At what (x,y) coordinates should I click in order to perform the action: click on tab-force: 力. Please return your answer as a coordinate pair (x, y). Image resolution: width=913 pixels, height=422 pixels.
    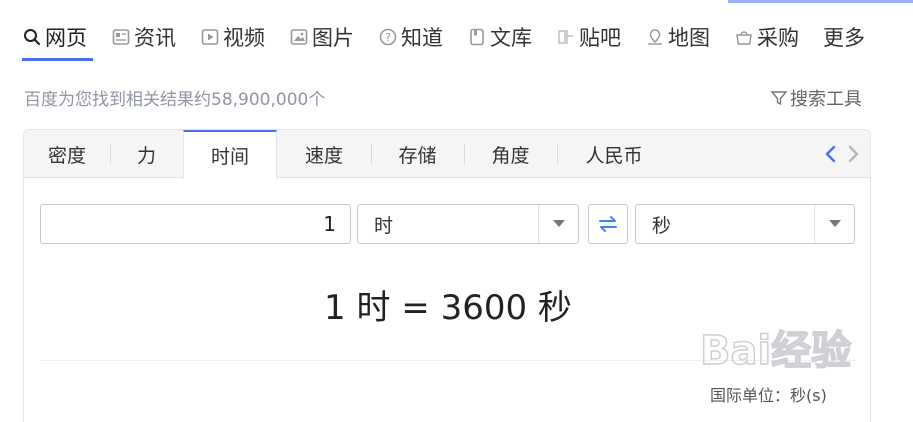
    Looking at the image, I should click on (146, 154).